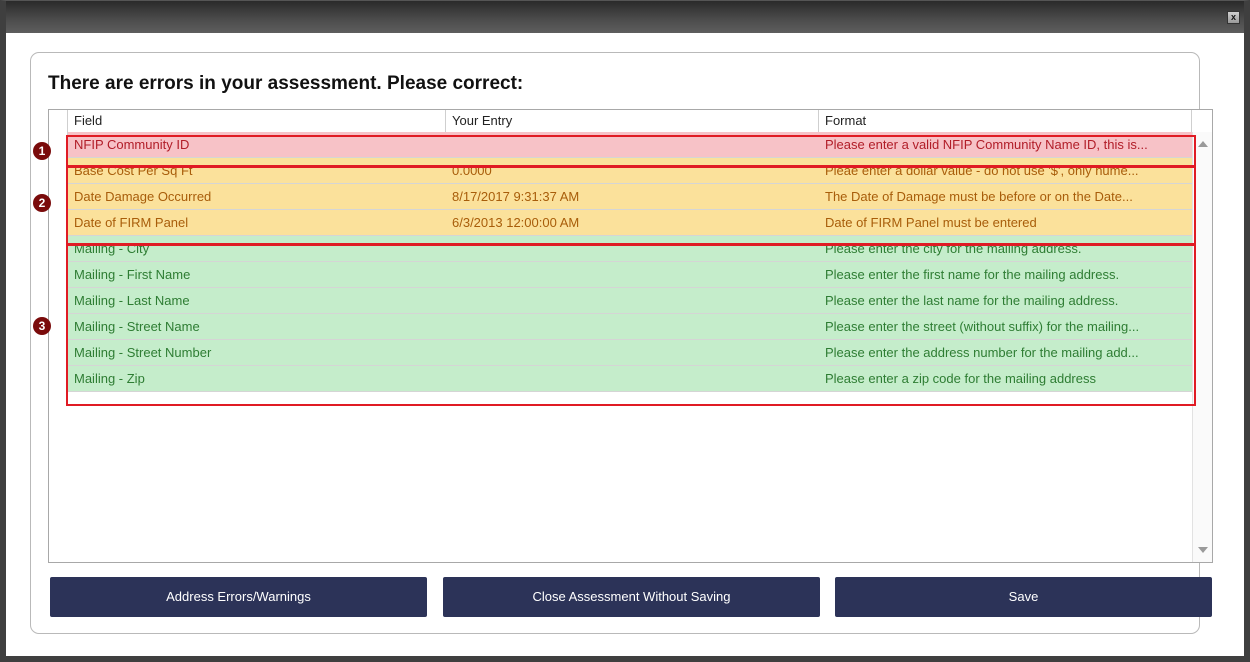 This screenshot has width=1250, height=662. I want to click on column-header-field: Field, so click(257, 121).